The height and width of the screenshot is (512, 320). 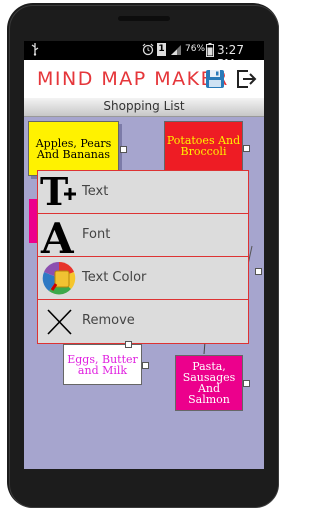 I want to click on map-name-bar: Shopping List, so click(x=144, y=107).